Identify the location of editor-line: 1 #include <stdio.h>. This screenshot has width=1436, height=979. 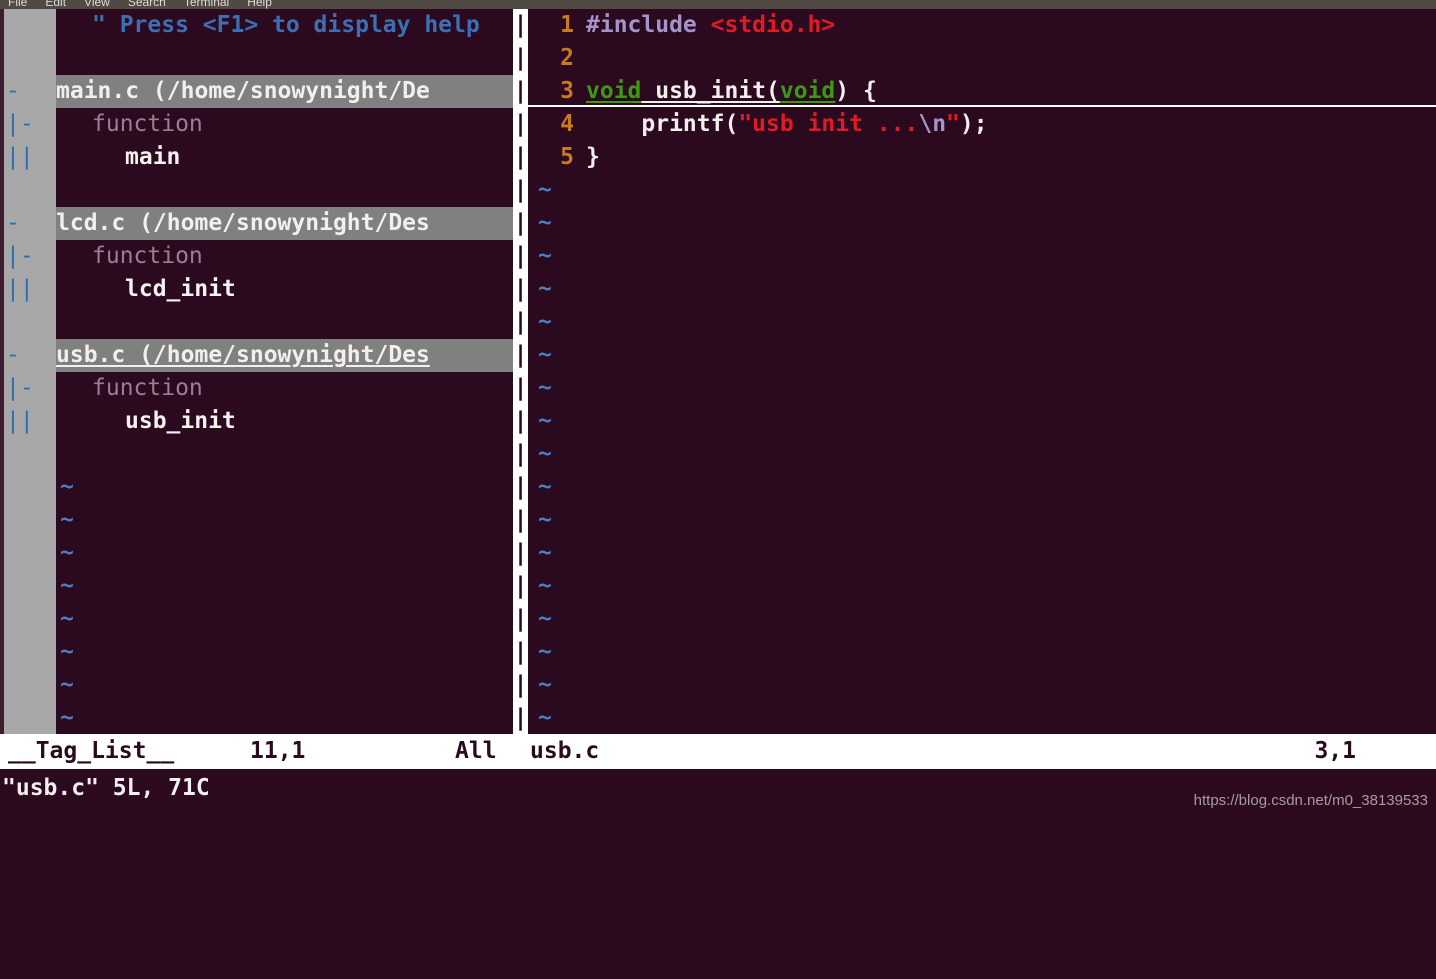
(982, 25).